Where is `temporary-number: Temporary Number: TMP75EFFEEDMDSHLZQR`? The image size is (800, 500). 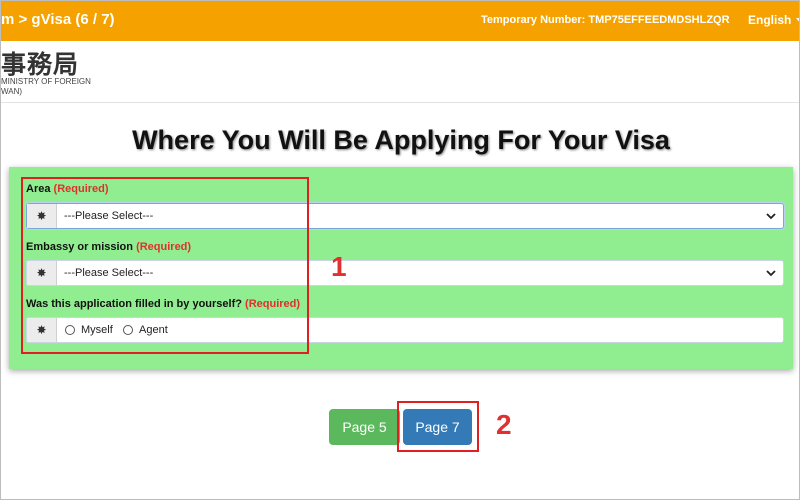 temporary-number: Temporary Number: TMP75EFFEEDMDSHLZQR is located at coordinates (605, 20).